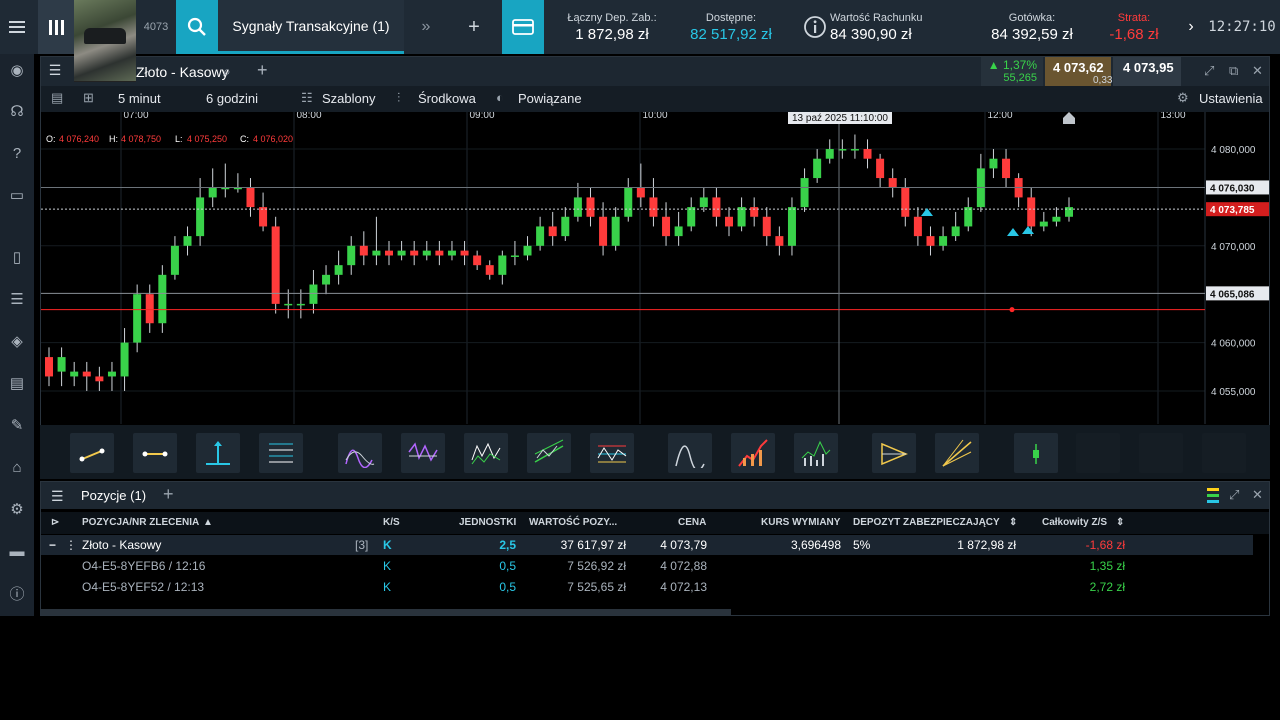 This screenshot has height=720, width=1280. I want to click on arrow-pattern-tool, so click(894, 453).